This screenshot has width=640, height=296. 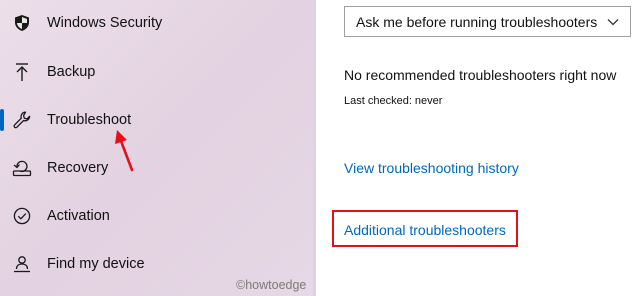 I want to click on upload-arrow-icon, so click(x=22, y=72).